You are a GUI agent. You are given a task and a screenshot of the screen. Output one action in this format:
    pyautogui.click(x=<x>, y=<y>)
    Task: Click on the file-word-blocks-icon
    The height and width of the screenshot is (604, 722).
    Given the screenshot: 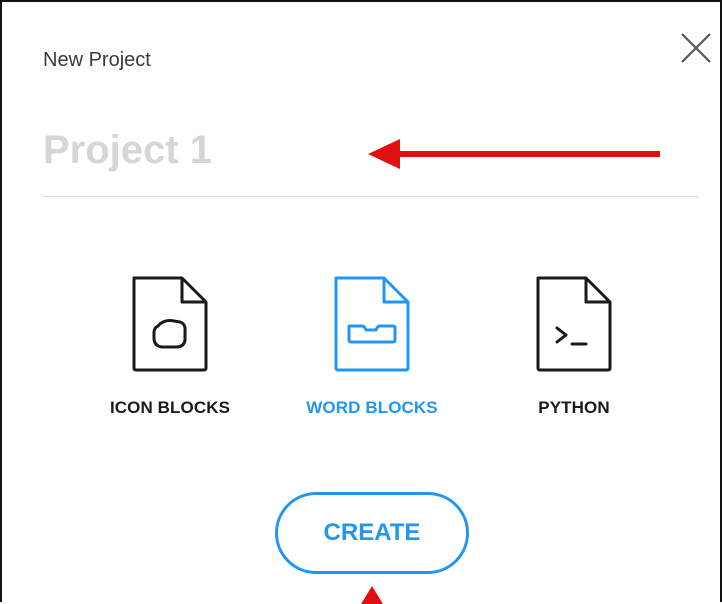 What is the action you would take?
    pyautogui.click(x=372, y=324)
    